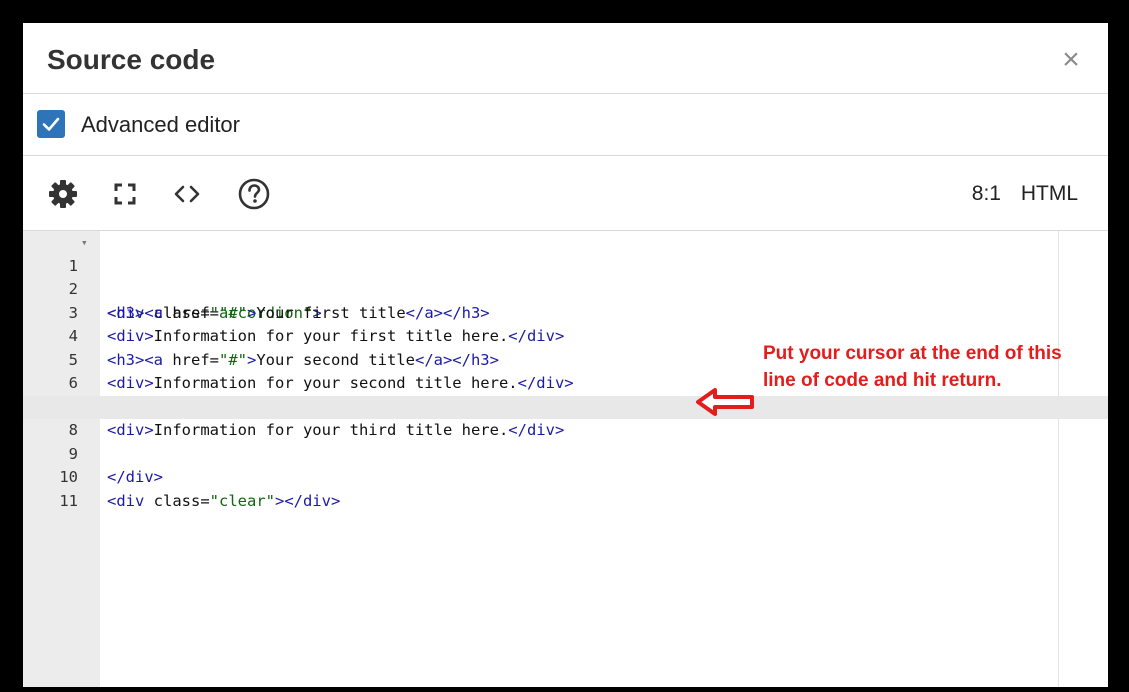 The height and width of the screenshot is (692, 1129). I want to click on checkmark-icon, so click(51, 124).